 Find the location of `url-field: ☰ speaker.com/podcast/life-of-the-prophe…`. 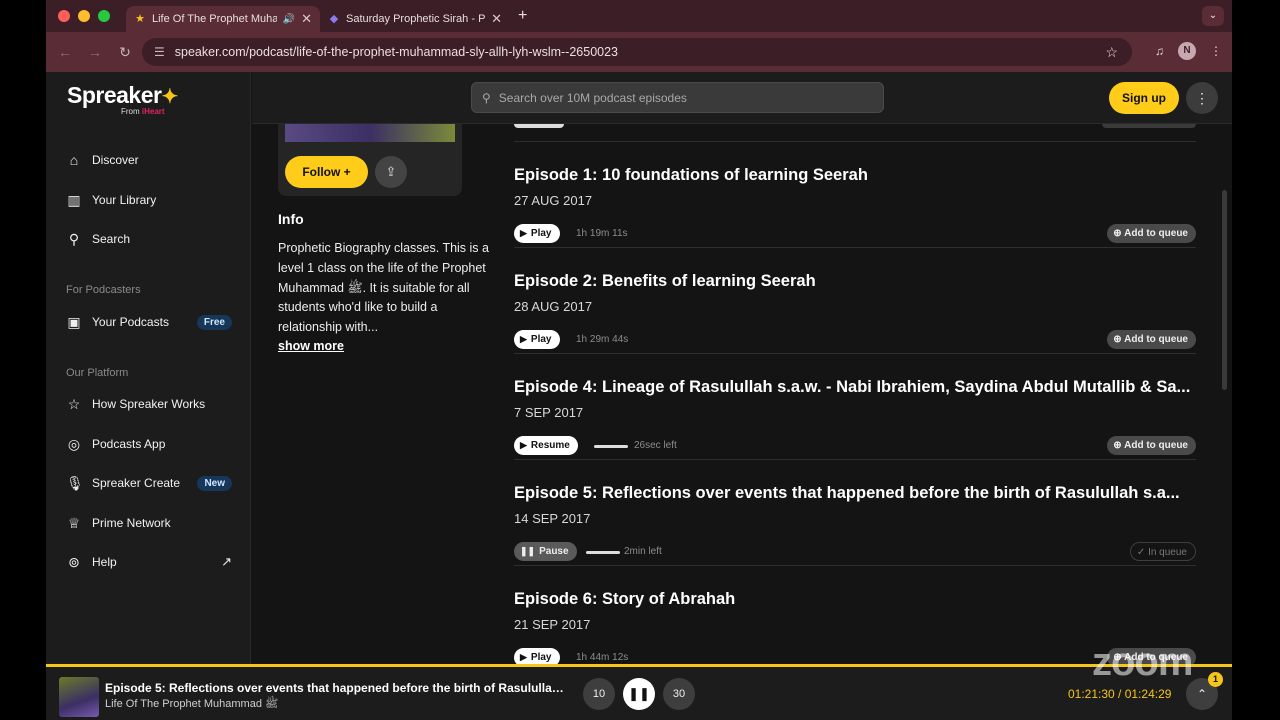

url-field: ☰ speaker.com/podcast/life-of-the-prophe… is located at coordinates (637, 52).